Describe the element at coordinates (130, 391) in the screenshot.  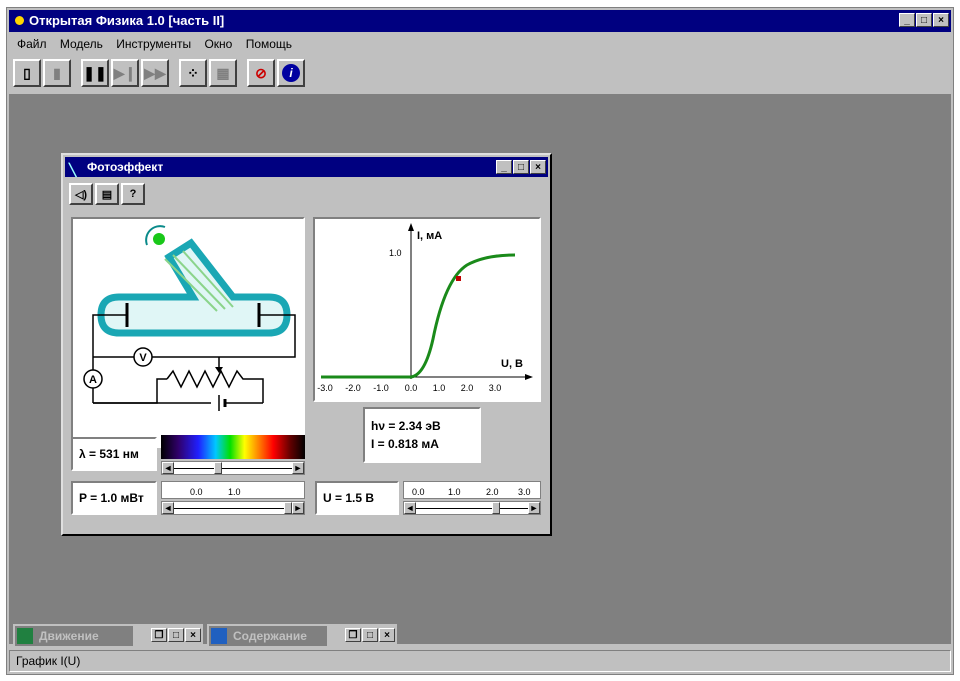
I see `wire` at that location.